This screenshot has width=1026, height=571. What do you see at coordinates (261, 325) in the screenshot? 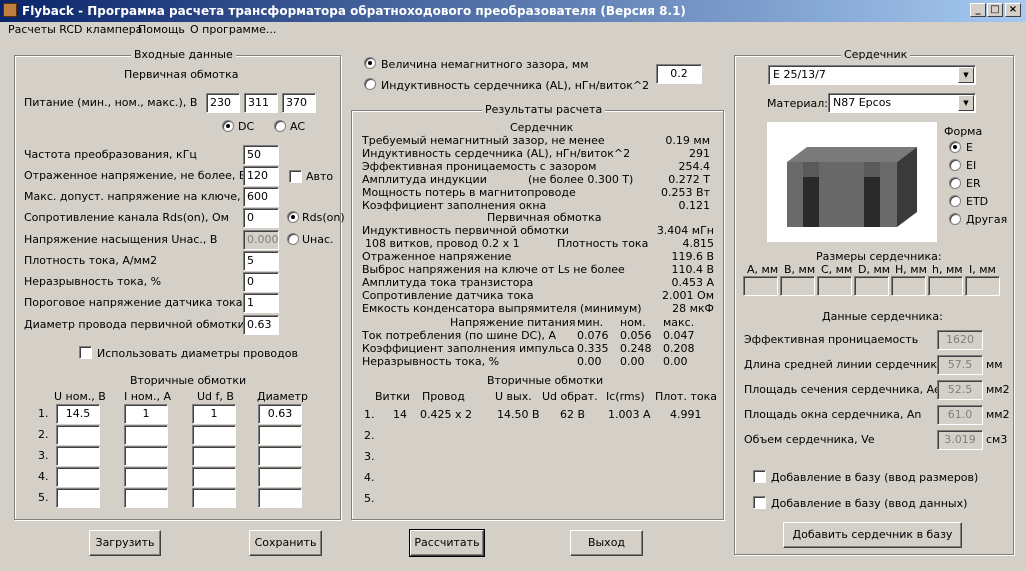
I see `primary-wire-diameter-input: 0.63` at bounding box center [261, 325].